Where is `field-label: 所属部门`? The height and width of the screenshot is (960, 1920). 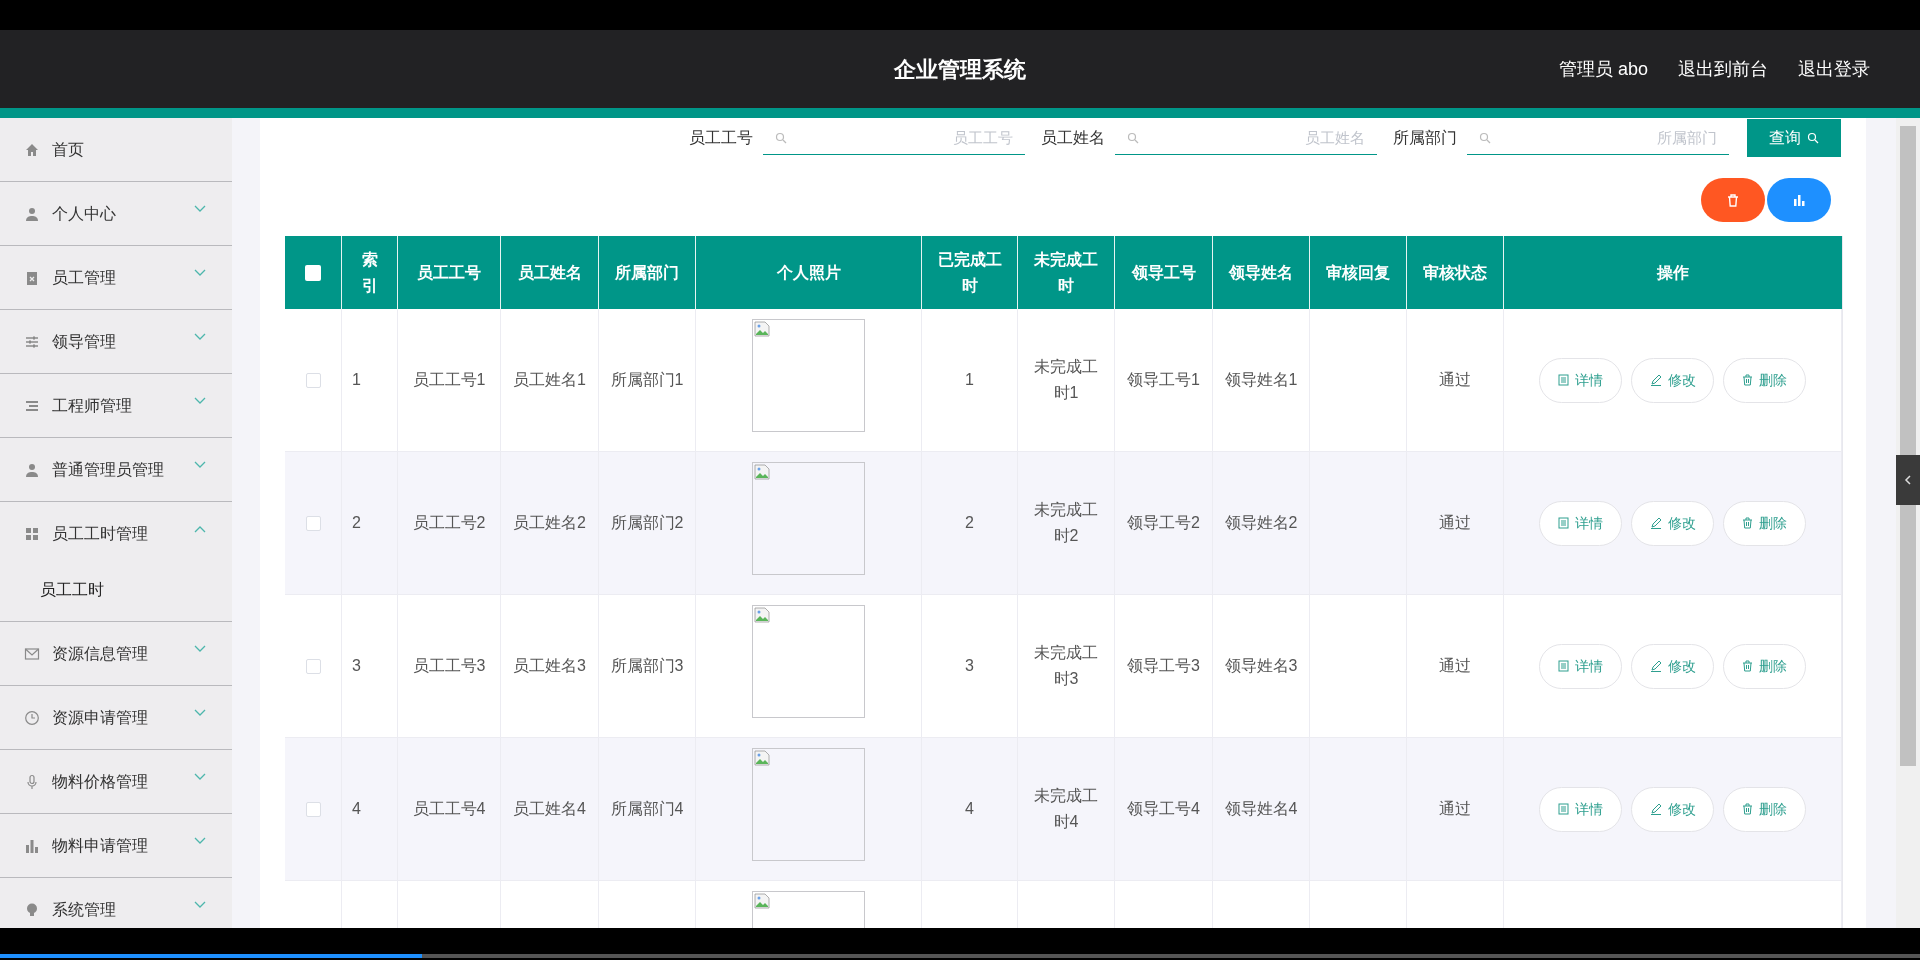 field-label: 所属部门 is located at coordinates (1425, 138).